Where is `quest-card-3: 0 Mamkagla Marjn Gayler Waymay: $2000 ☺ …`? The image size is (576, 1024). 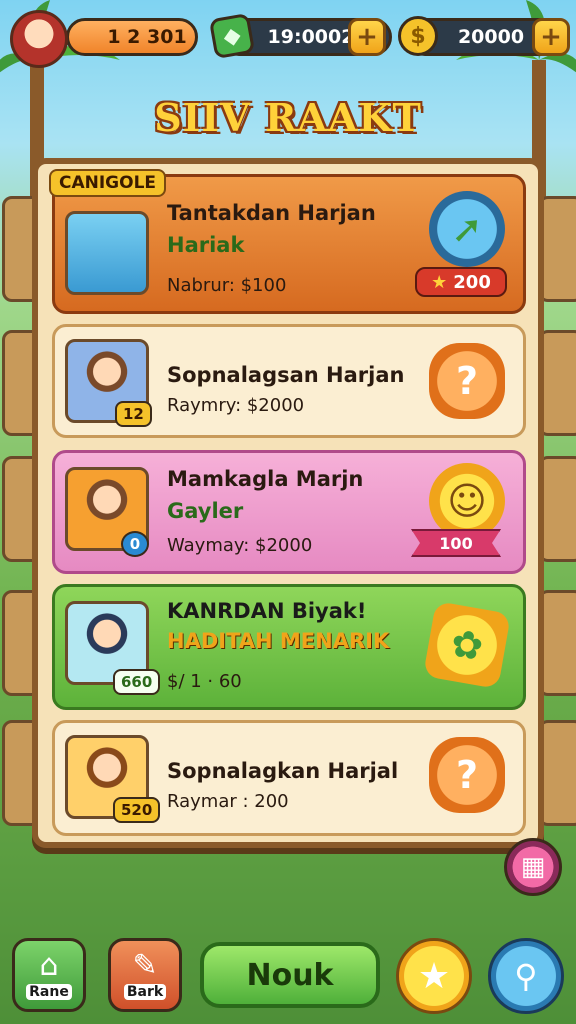 quest-card-3: 0 Mamkagla Marjn Gayler Waymay: $2000 ☺ … is located at coordinates (289, 512).